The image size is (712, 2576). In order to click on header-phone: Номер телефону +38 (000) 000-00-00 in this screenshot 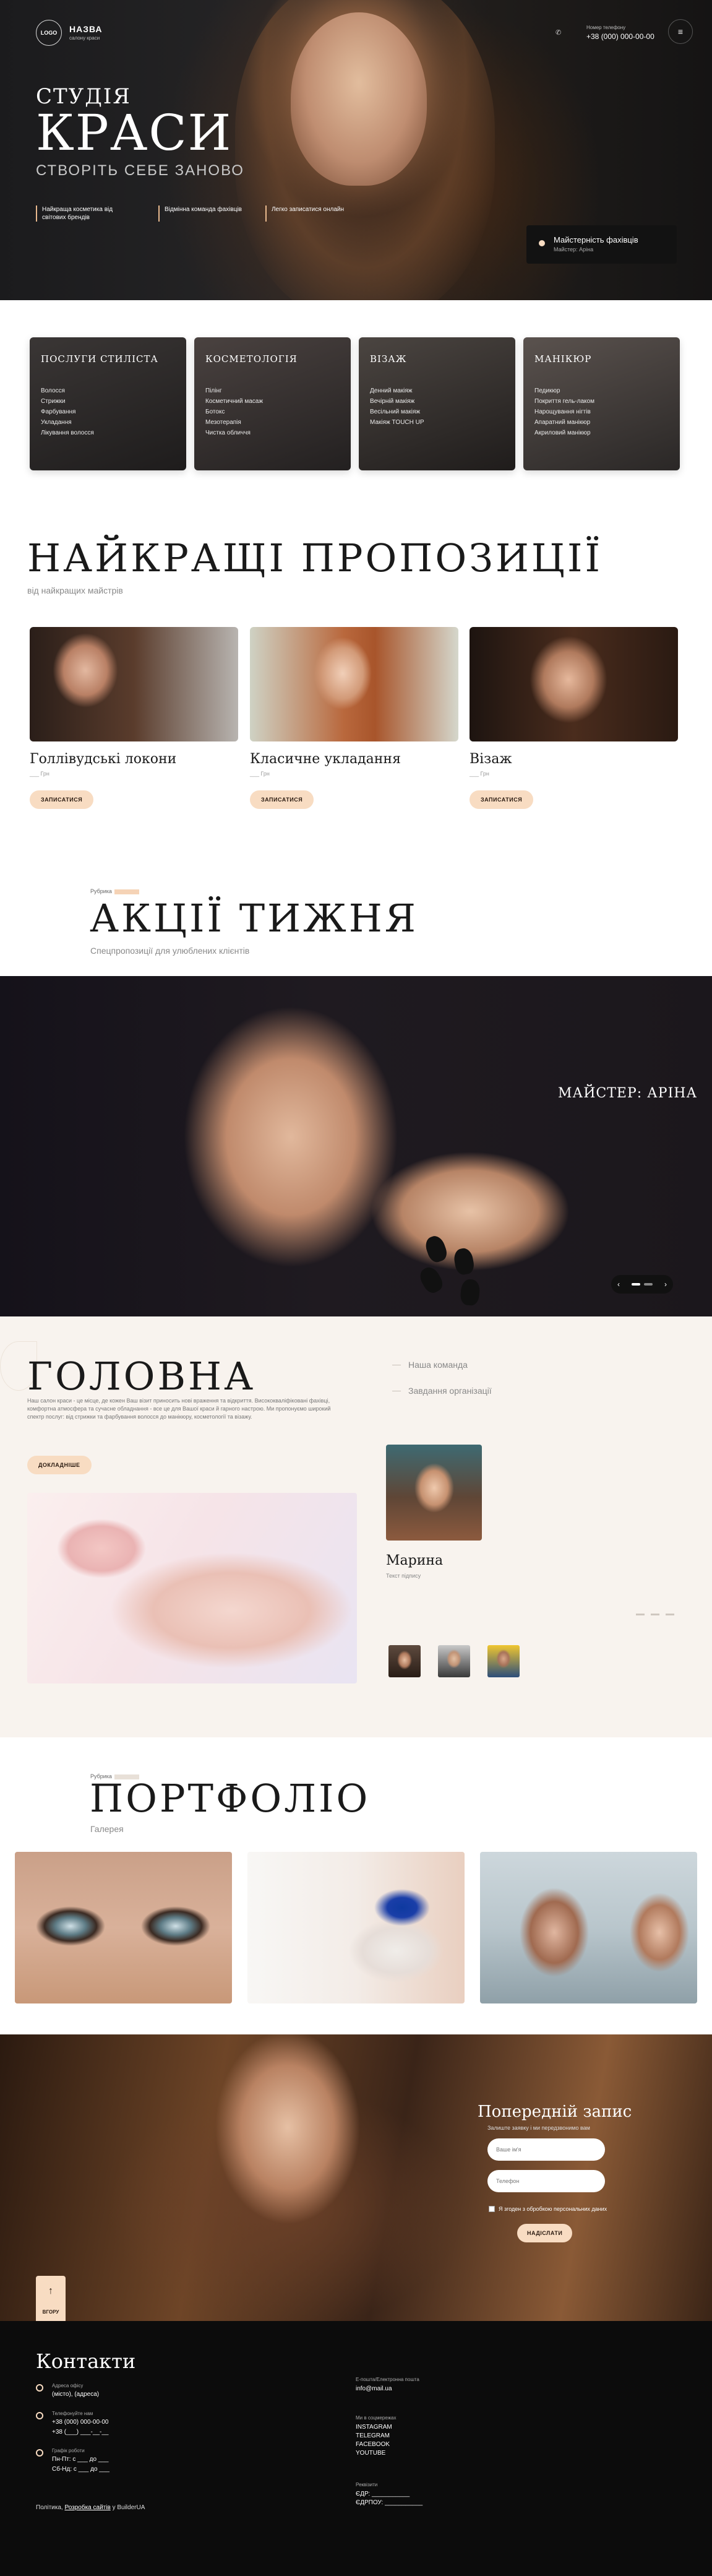, I will do `click(620, 33)`.